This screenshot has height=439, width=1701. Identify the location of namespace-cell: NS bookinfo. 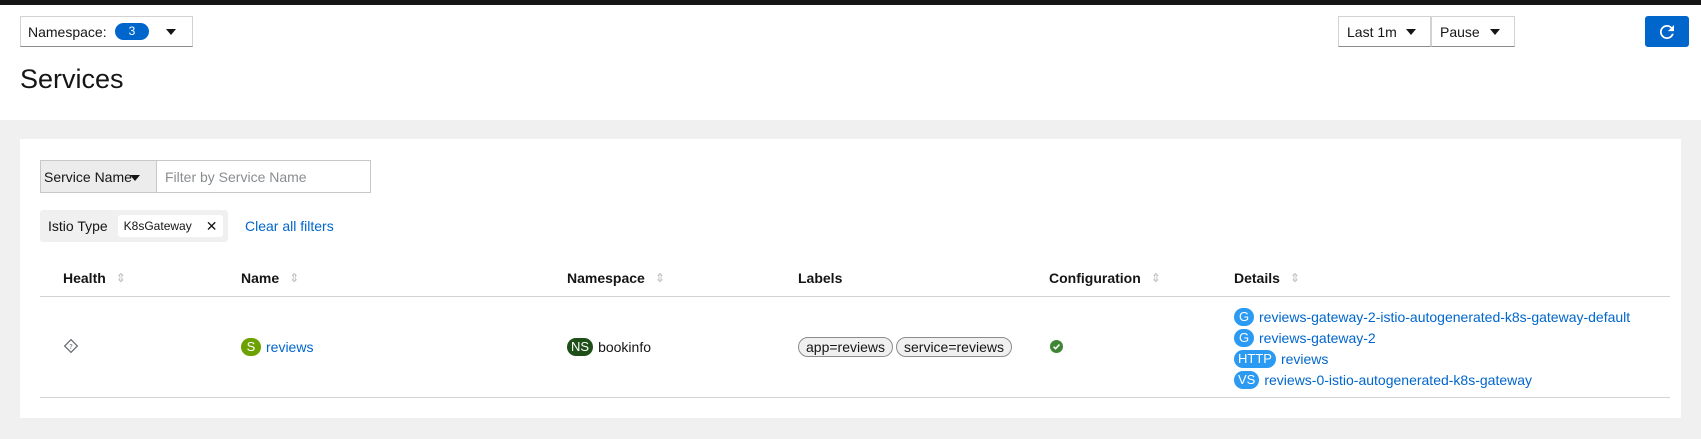
(609, 347).